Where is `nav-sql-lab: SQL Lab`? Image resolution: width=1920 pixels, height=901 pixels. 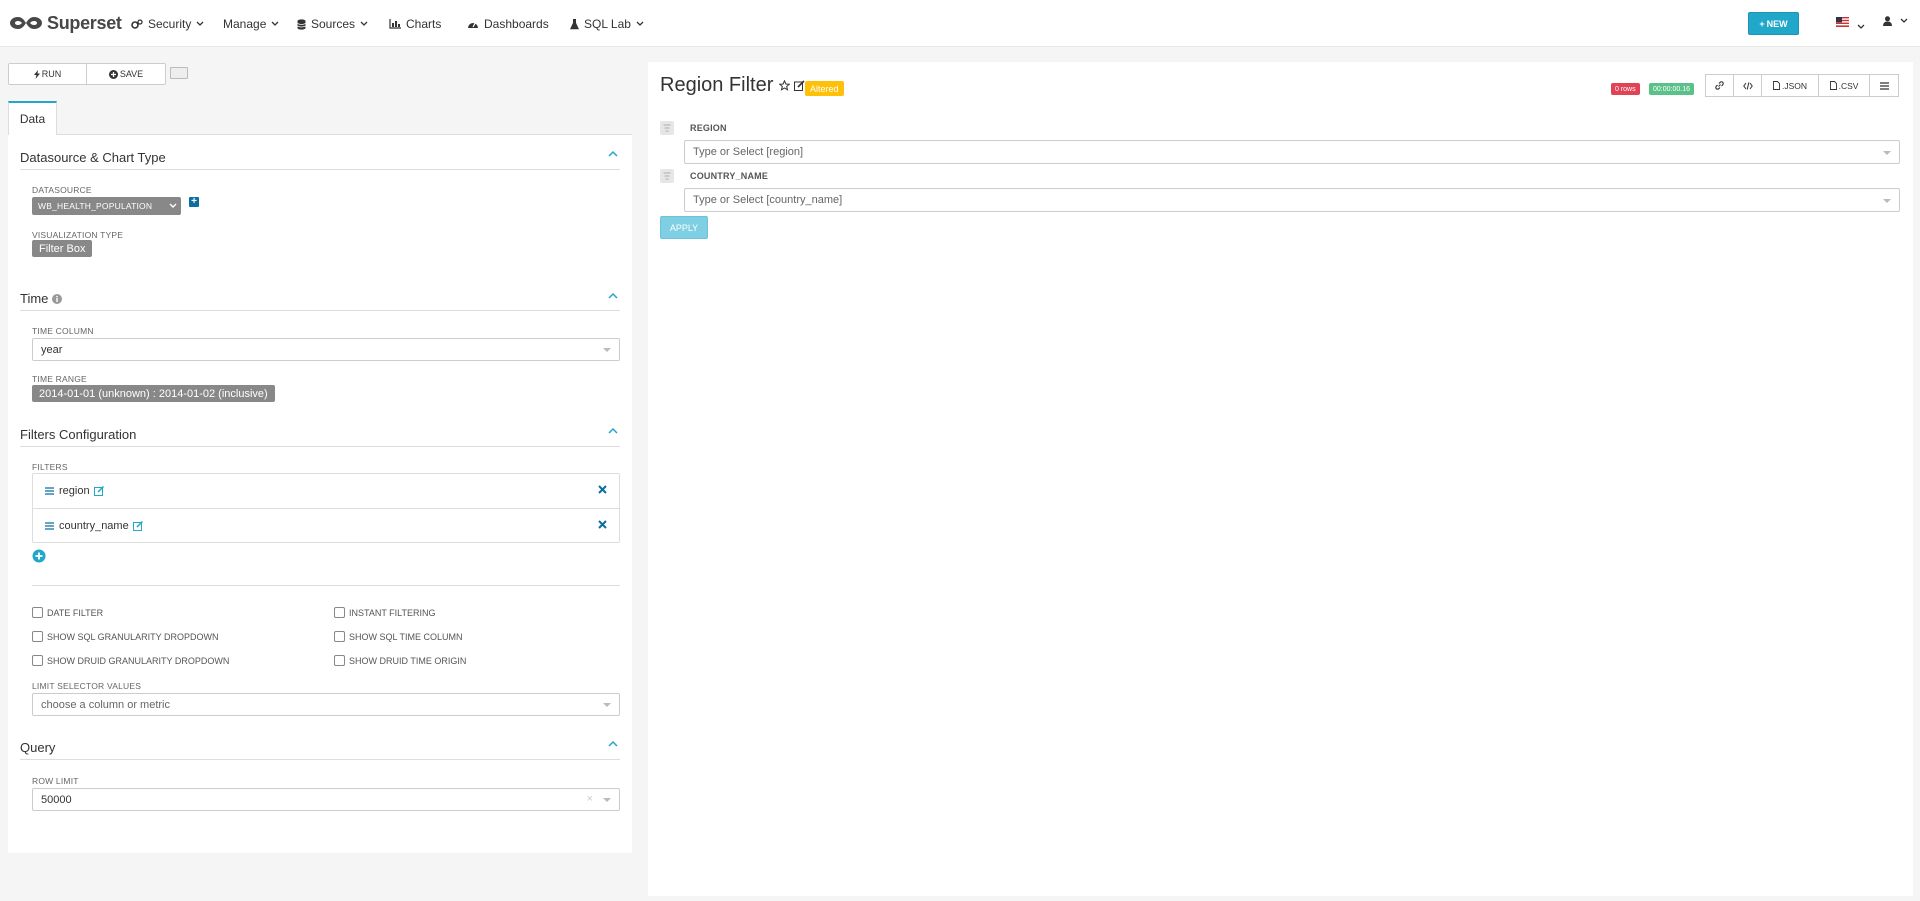 nav-sql-lab: SQL Lab is located at coordinates (607, 24).